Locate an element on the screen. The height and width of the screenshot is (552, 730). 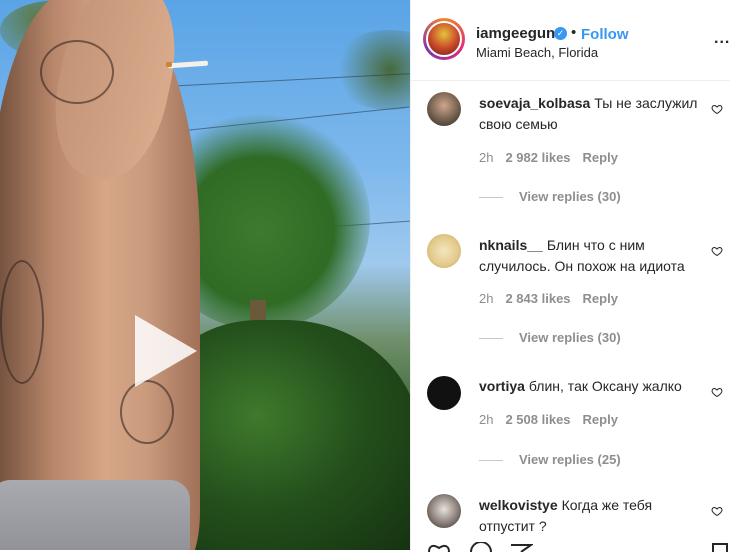
comment-text: welkovistye Когда же тебя отпустит ? is located at coordinates (589, 516).